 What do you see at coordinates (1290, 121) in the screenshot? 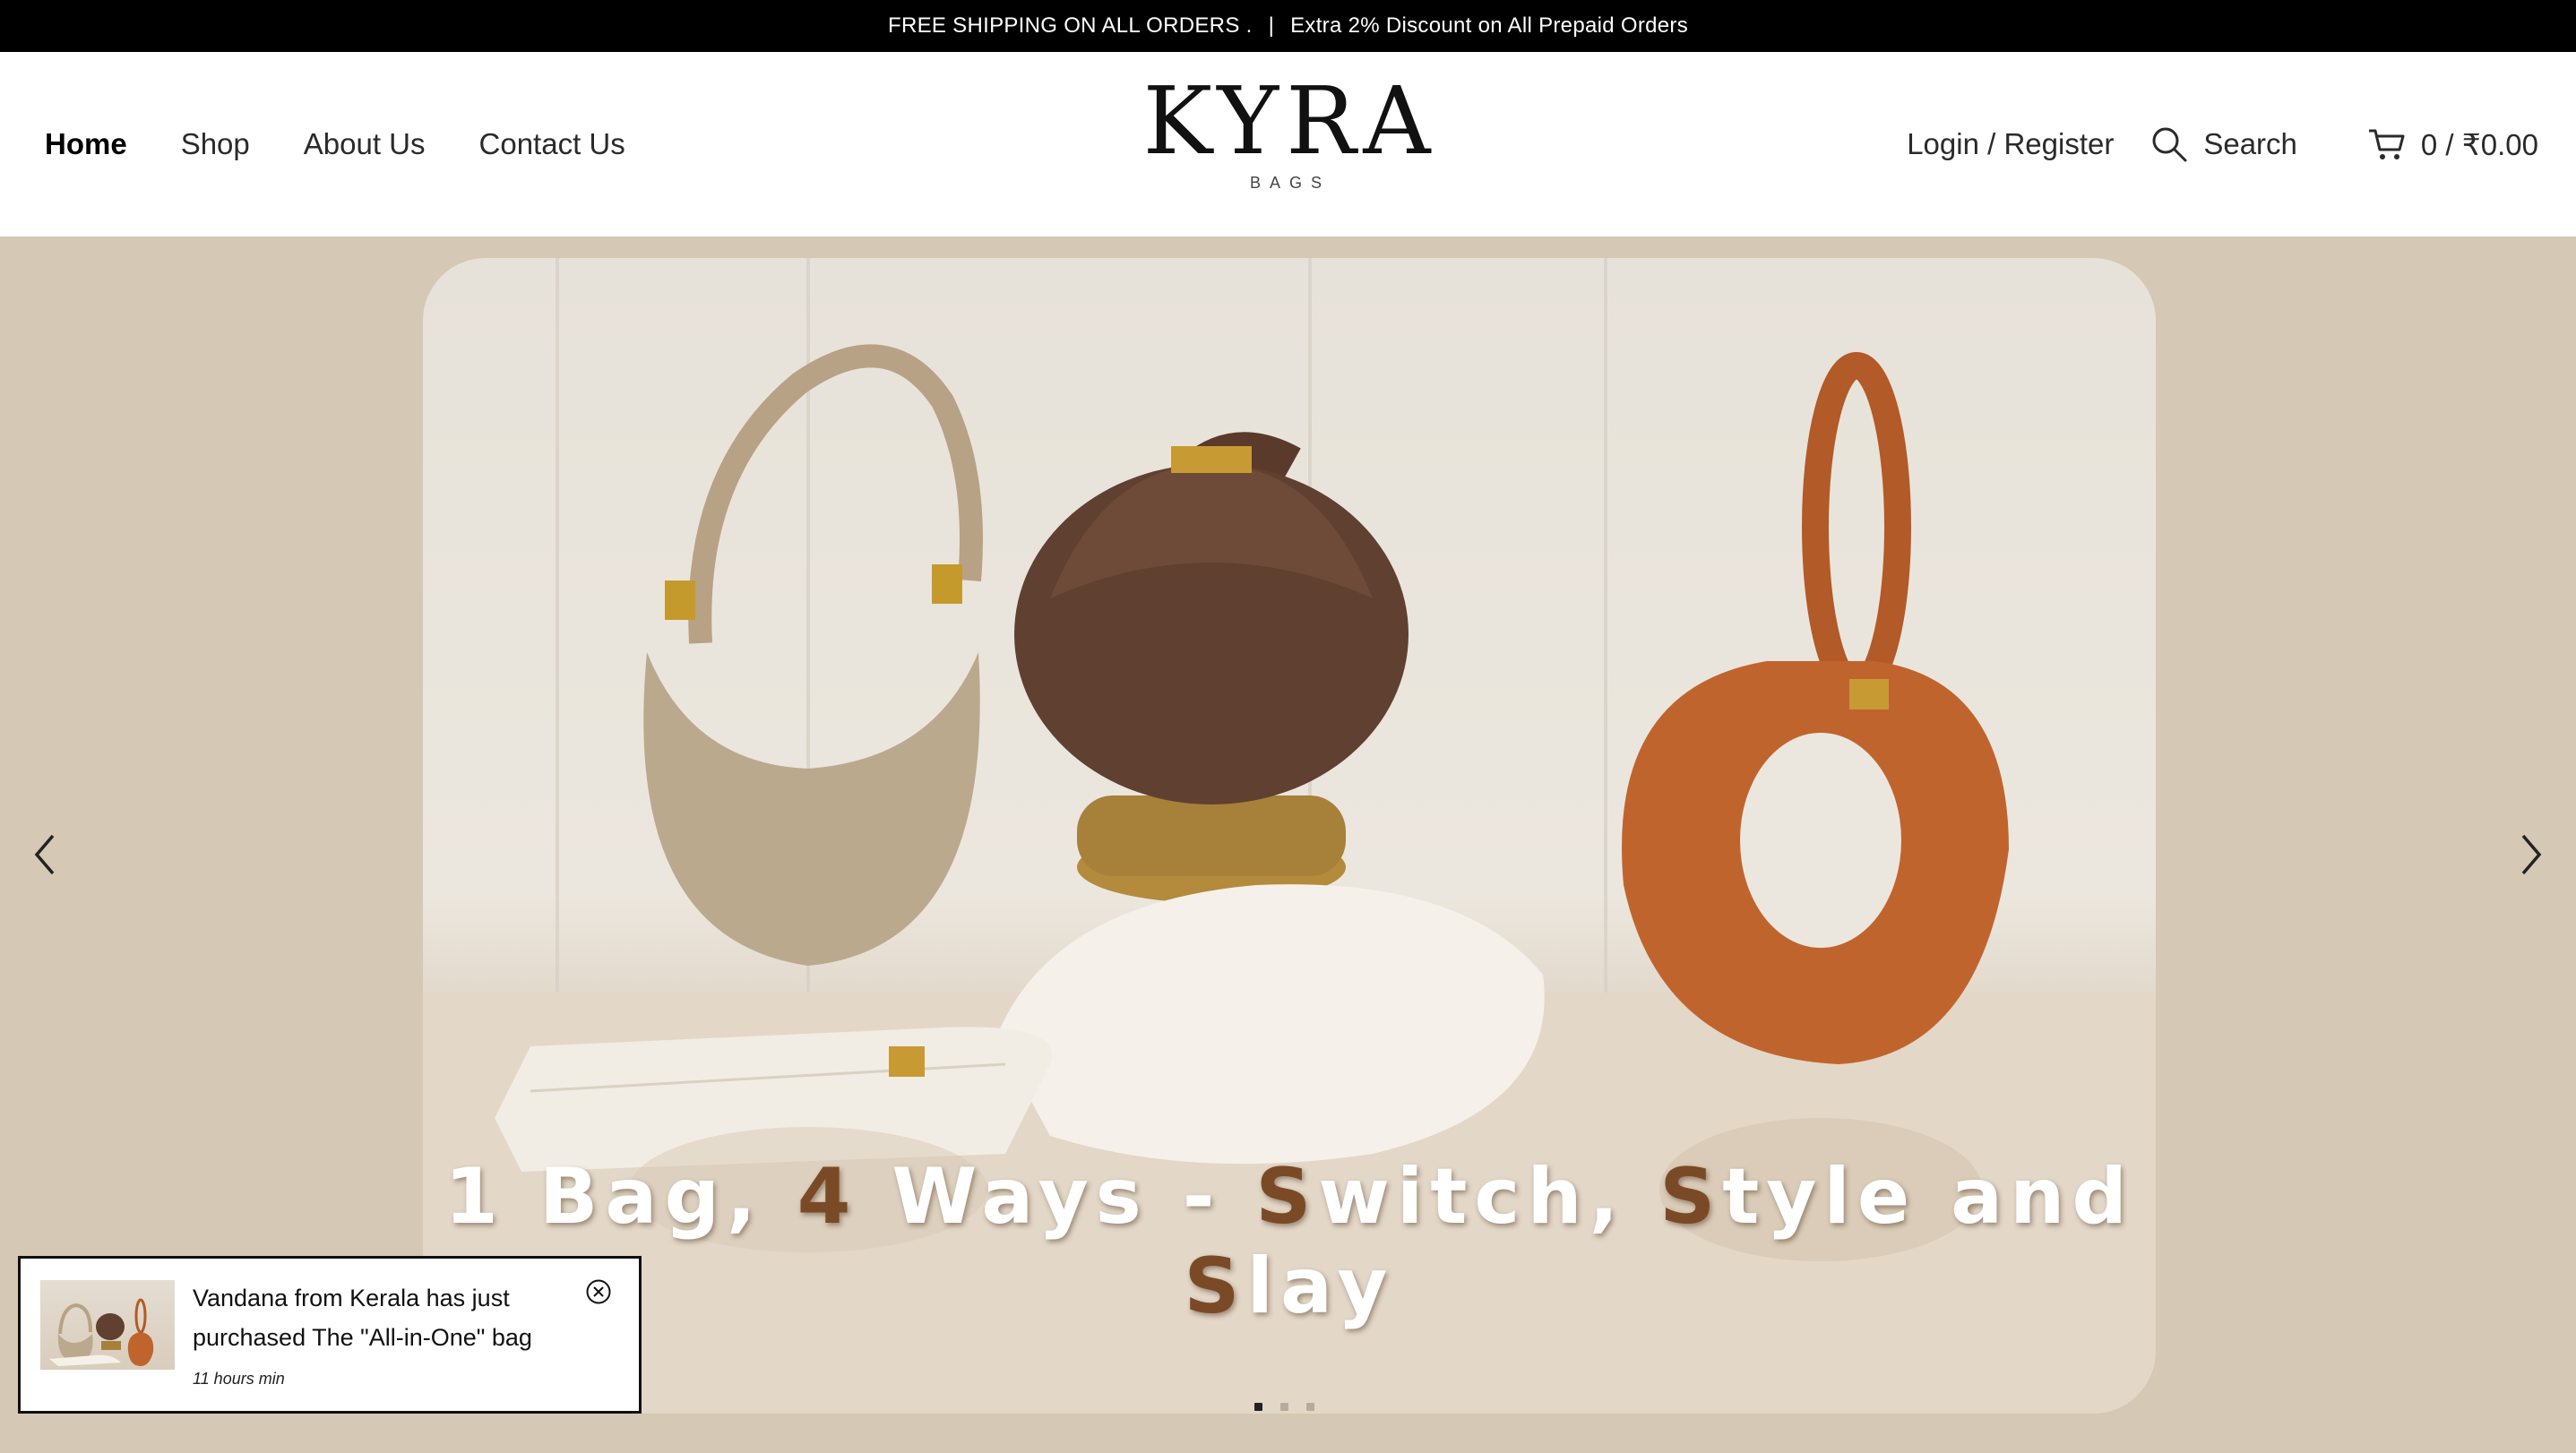
I see `logo-wordmark: KYRA` at bounding box center [1290, 121].